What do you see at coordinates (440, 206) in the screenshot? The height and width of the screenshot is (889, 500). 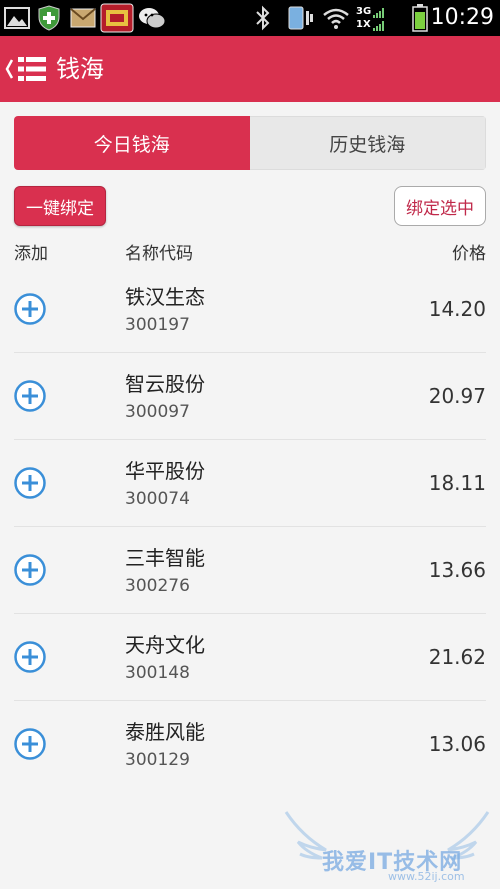 I see `bind-selected-button: 绑定选中` at bounding box center [440, 206].